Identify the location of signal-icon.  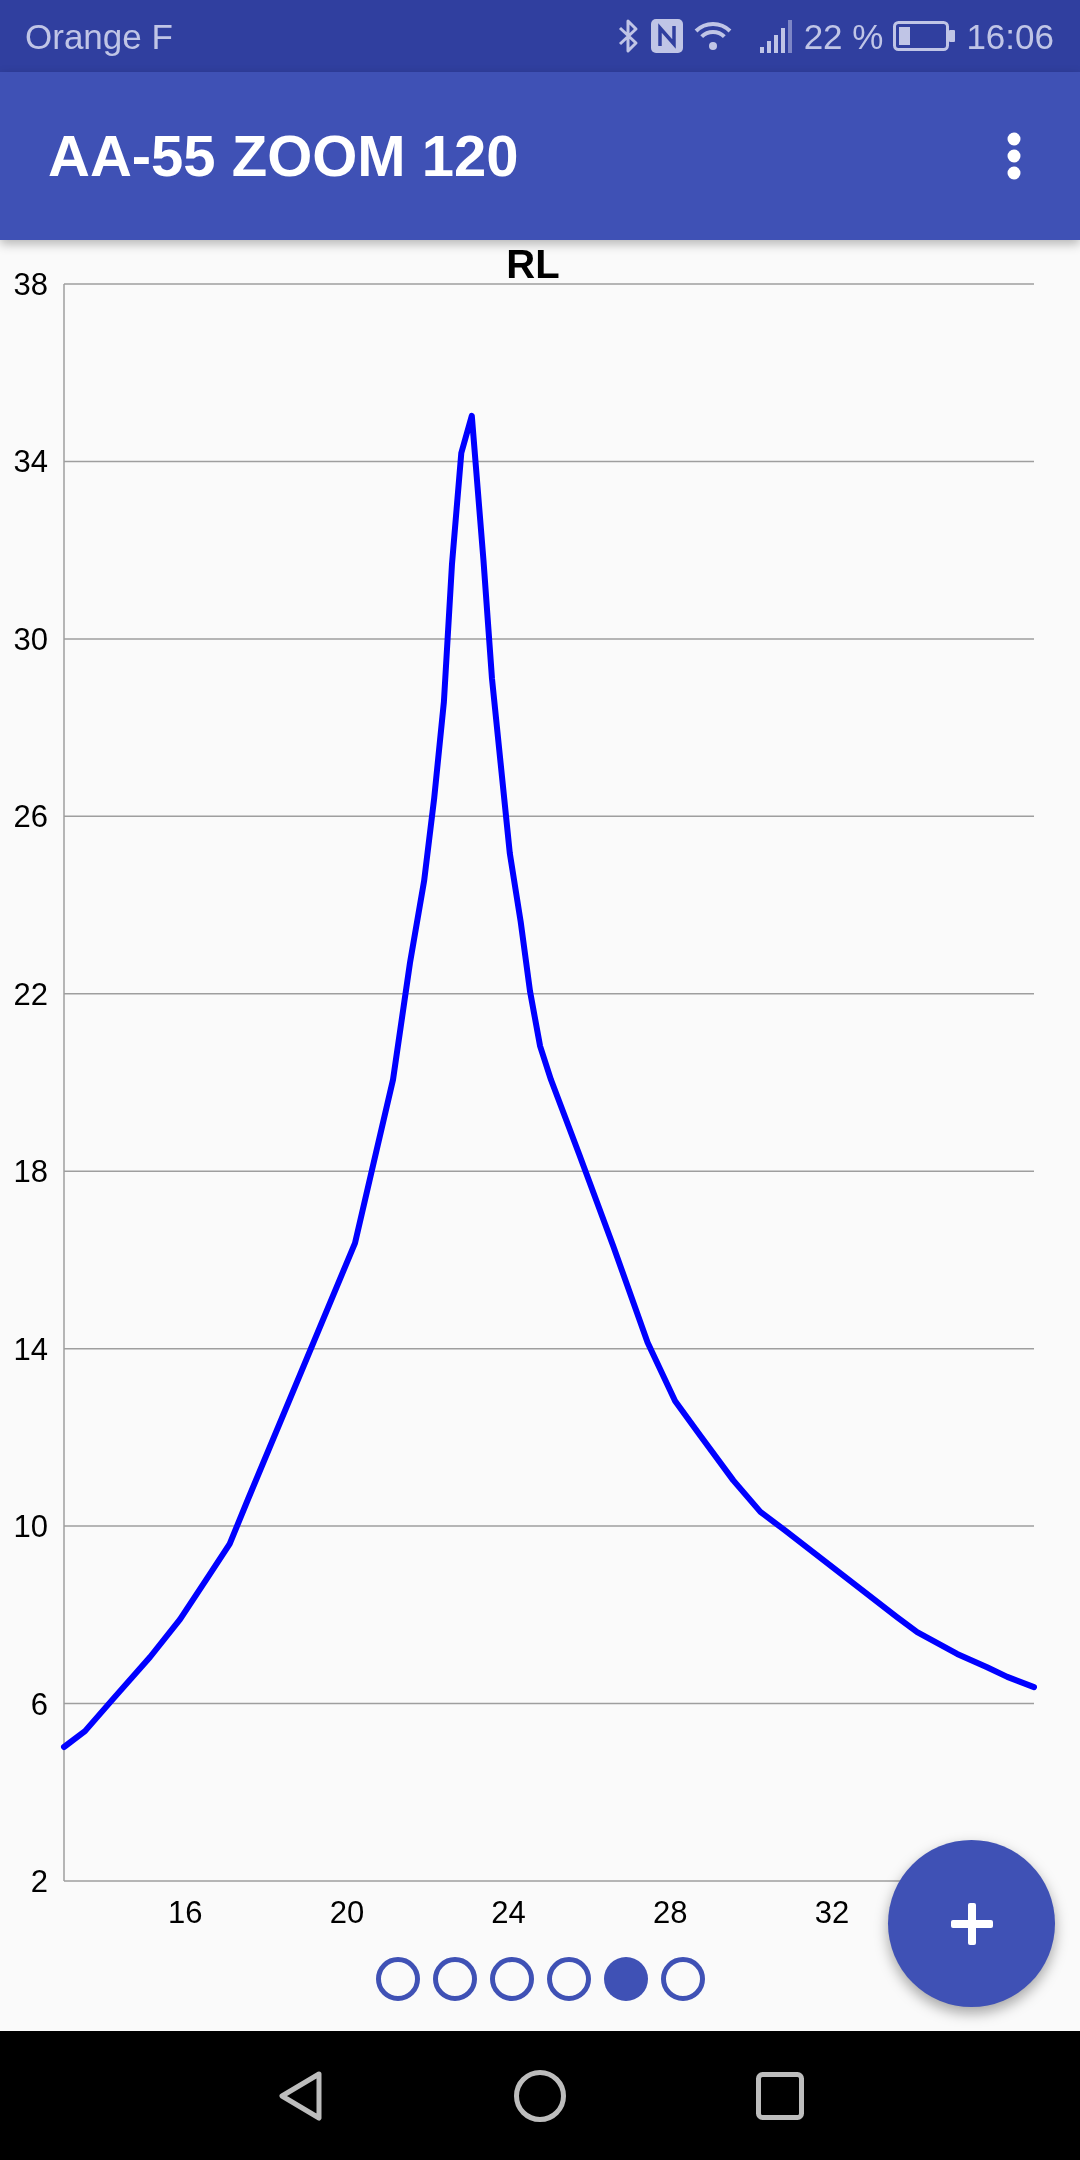
(776, 36).